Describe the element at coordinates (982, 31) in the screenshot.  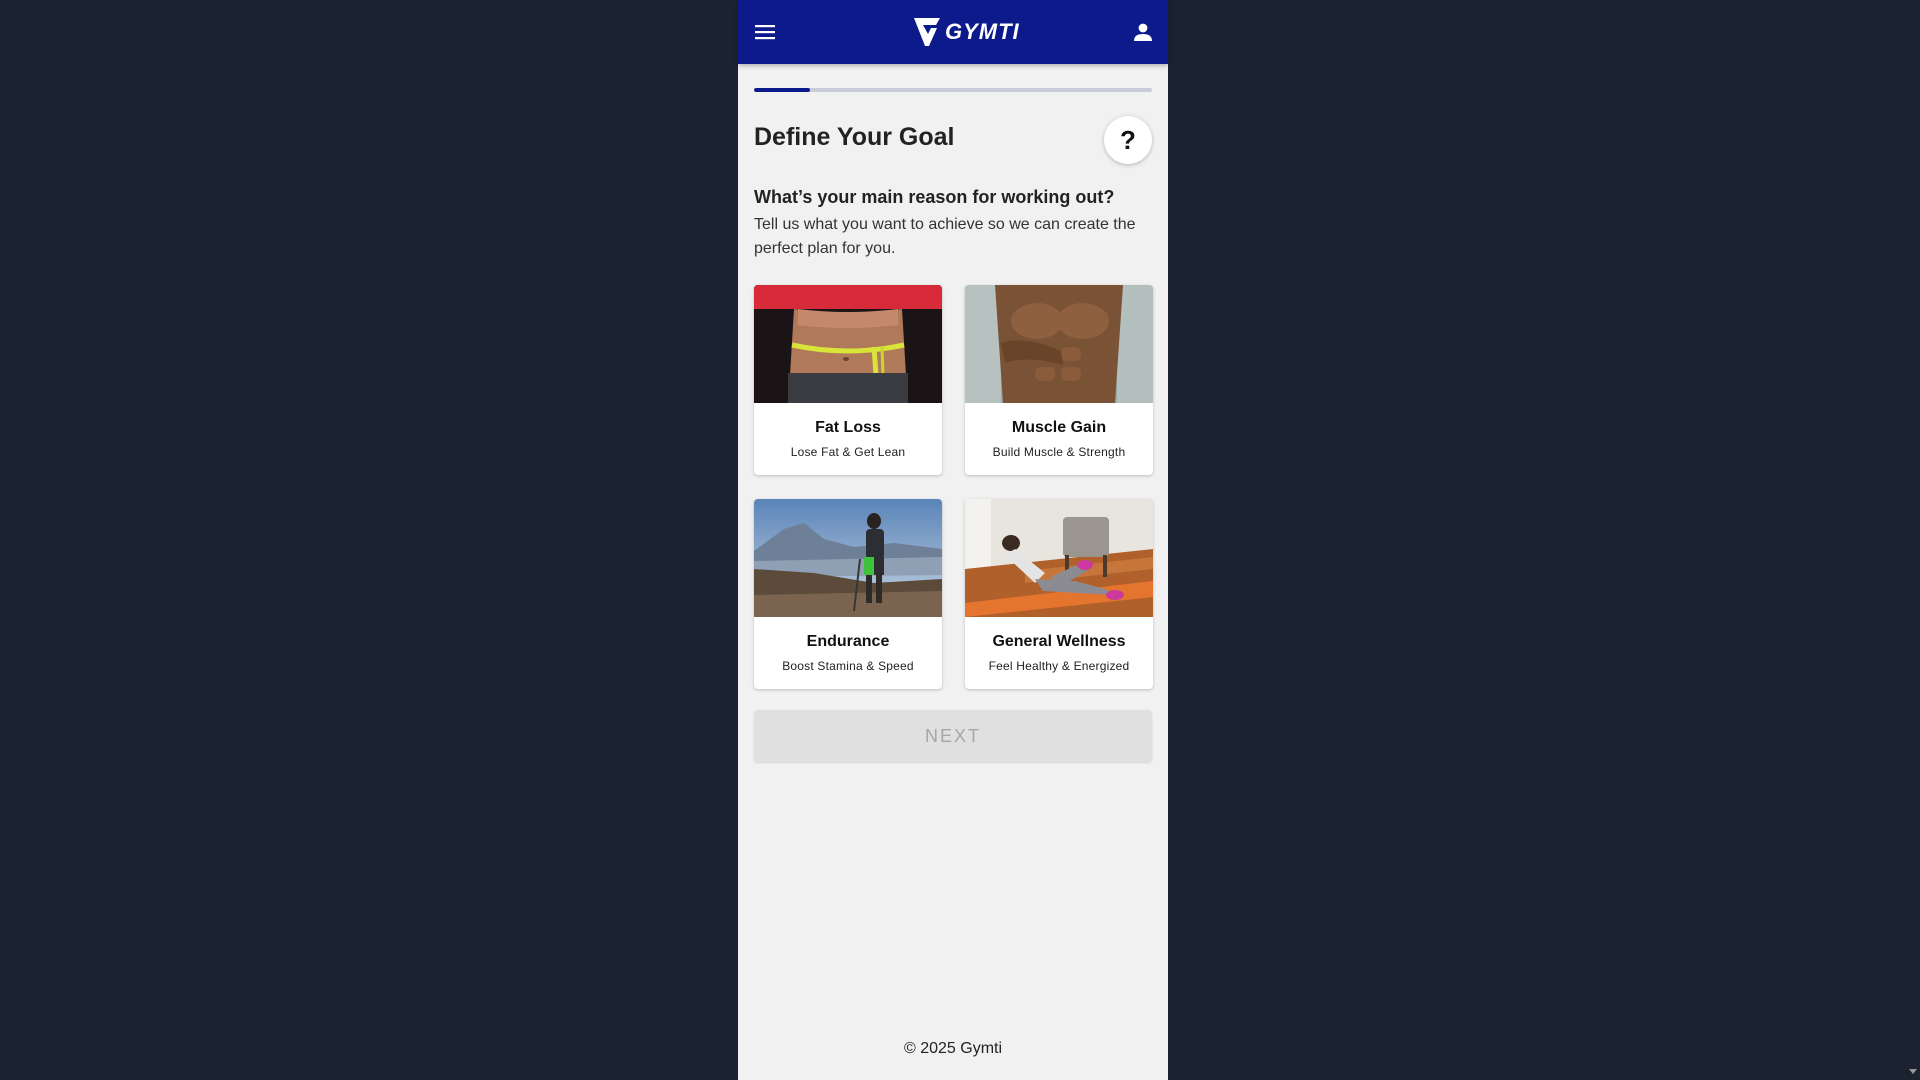
I see `brand-name: GYMTI` at that location.